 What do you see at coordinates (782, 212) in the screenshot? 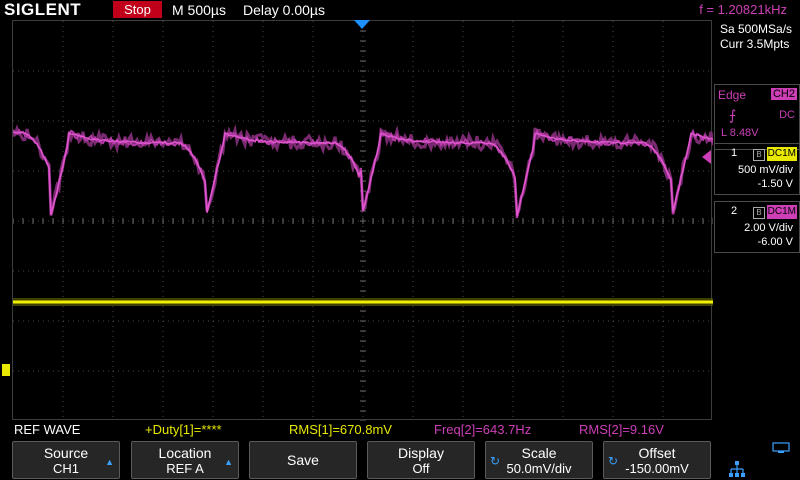
I see `ch2-coupling: DC1M` at bounding box center [782, 212].